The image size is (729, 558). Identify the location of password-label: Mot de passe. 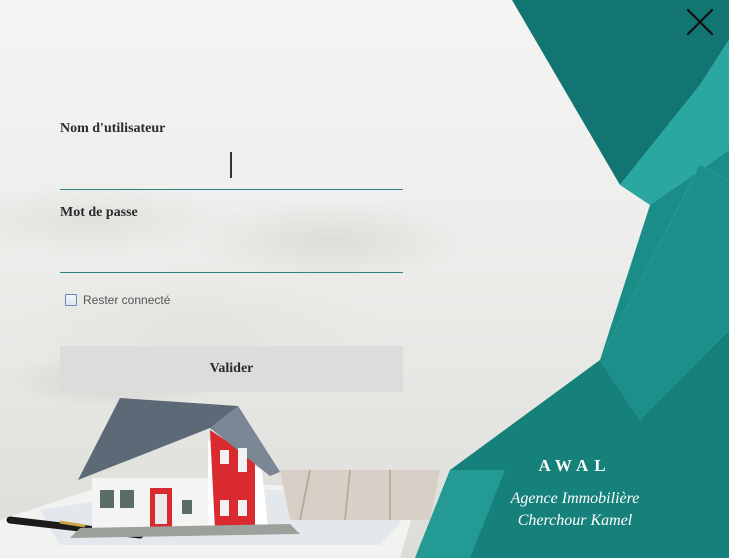
(99, 212).